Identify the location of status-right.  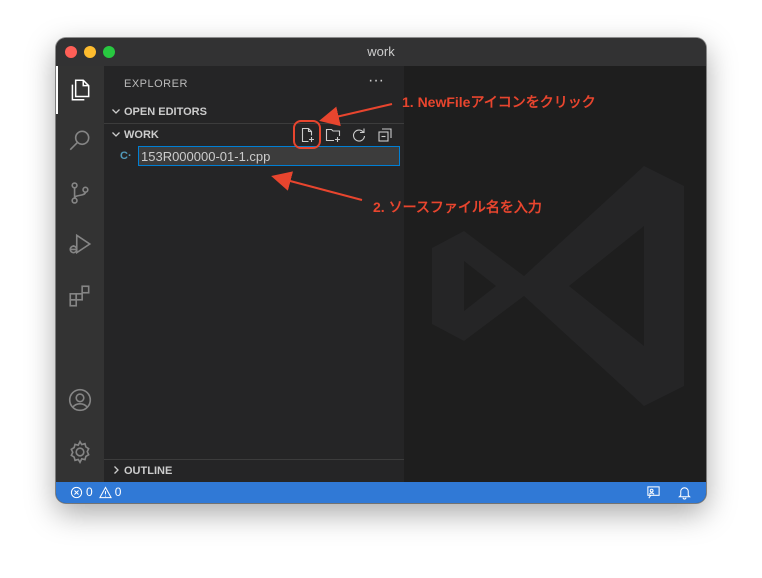
(661, 492).